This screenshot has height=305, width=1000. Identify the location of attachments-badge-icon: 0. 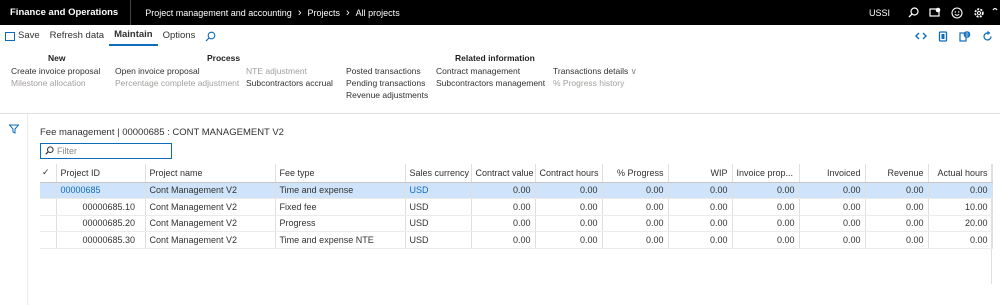
(965, 36).